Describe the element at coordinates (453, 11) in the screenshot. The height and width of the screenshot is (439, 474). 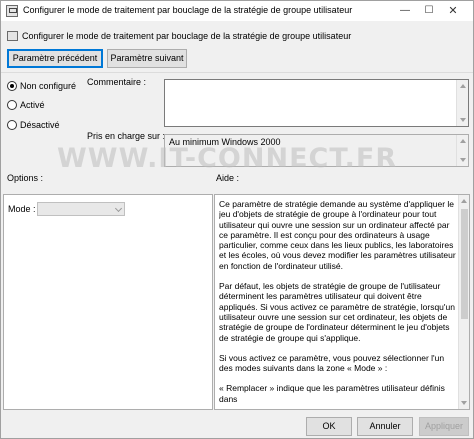
I see `close-icon: ✕` at that location.